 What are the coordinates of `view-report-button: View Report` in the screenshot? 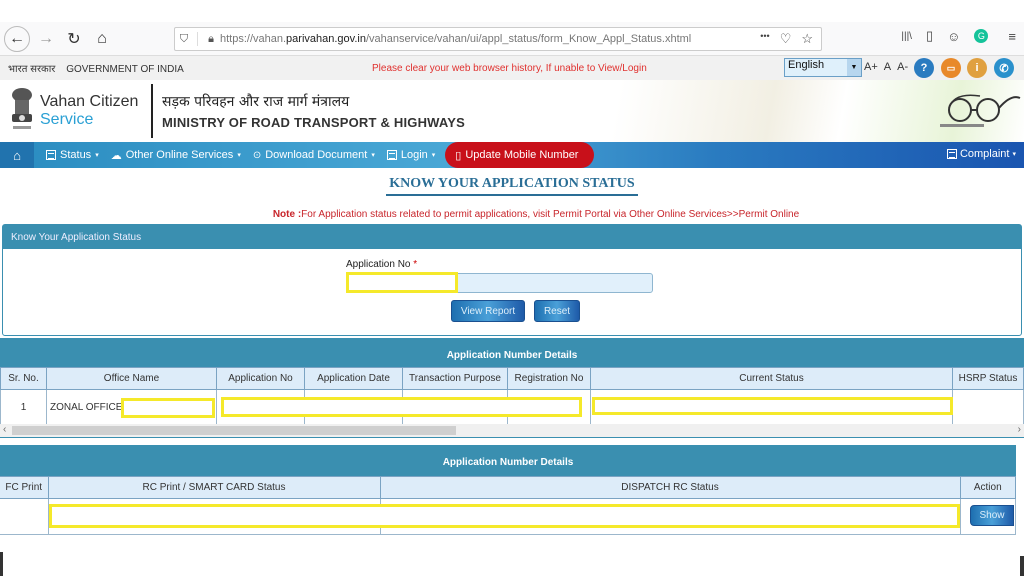 It's located at (488, 311).